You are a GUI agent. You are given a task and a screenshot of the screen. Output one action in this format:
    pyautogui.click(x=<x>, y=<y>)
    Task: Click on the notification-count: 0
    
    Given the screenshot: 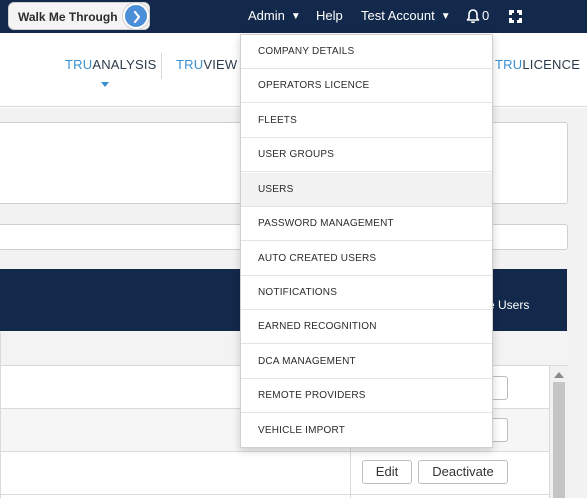 What is the action you would take?
    pyautogui.click(x=486, y=15)
    